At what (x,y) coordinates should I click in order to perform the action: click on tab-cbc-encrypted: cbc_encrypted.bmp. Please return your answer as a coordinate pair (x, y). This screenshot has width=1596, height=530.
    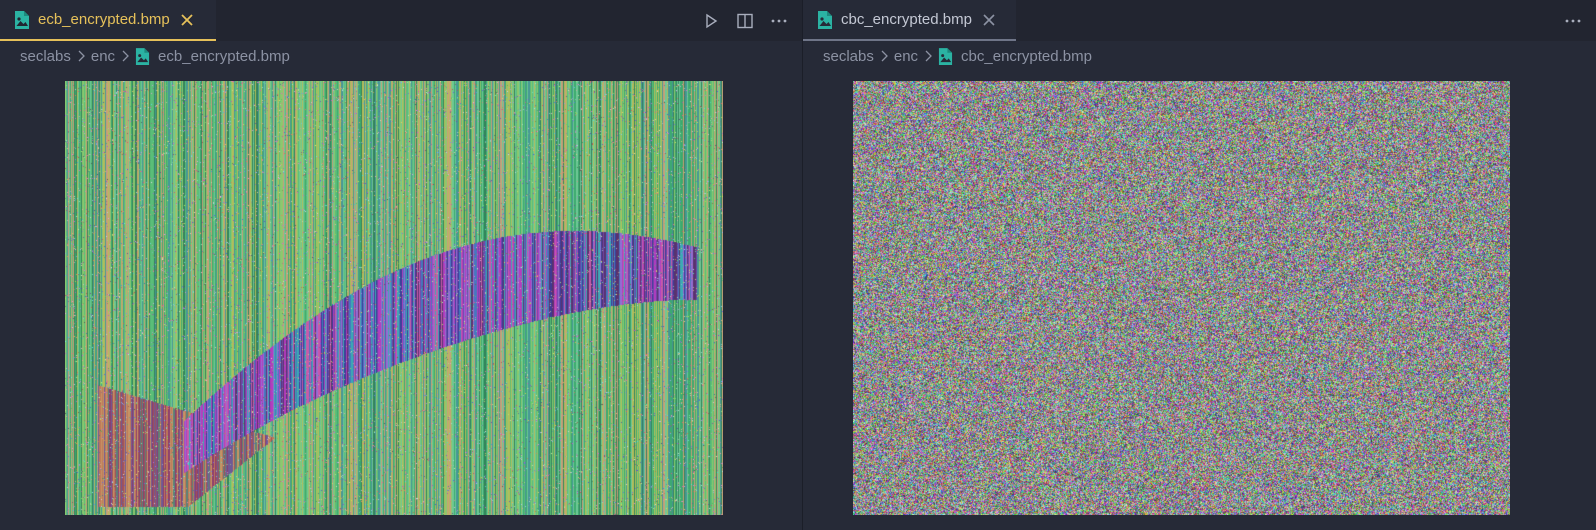
    Looking at the image, I should click on (909, 20).